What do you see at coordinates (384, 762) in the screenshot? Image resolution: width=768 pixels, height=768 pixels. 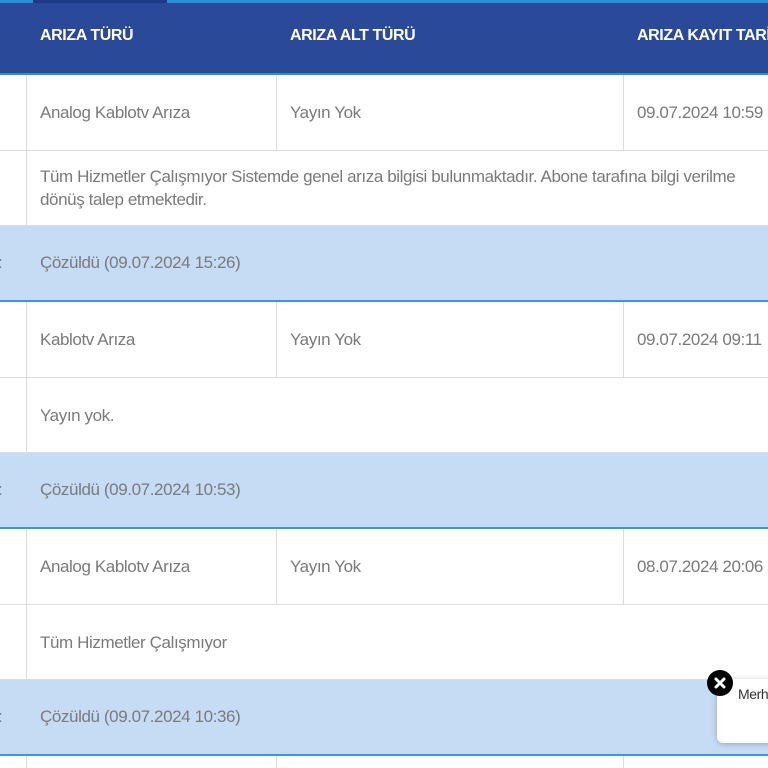 I see `fault-record-row` at bounding box center [384, 762].